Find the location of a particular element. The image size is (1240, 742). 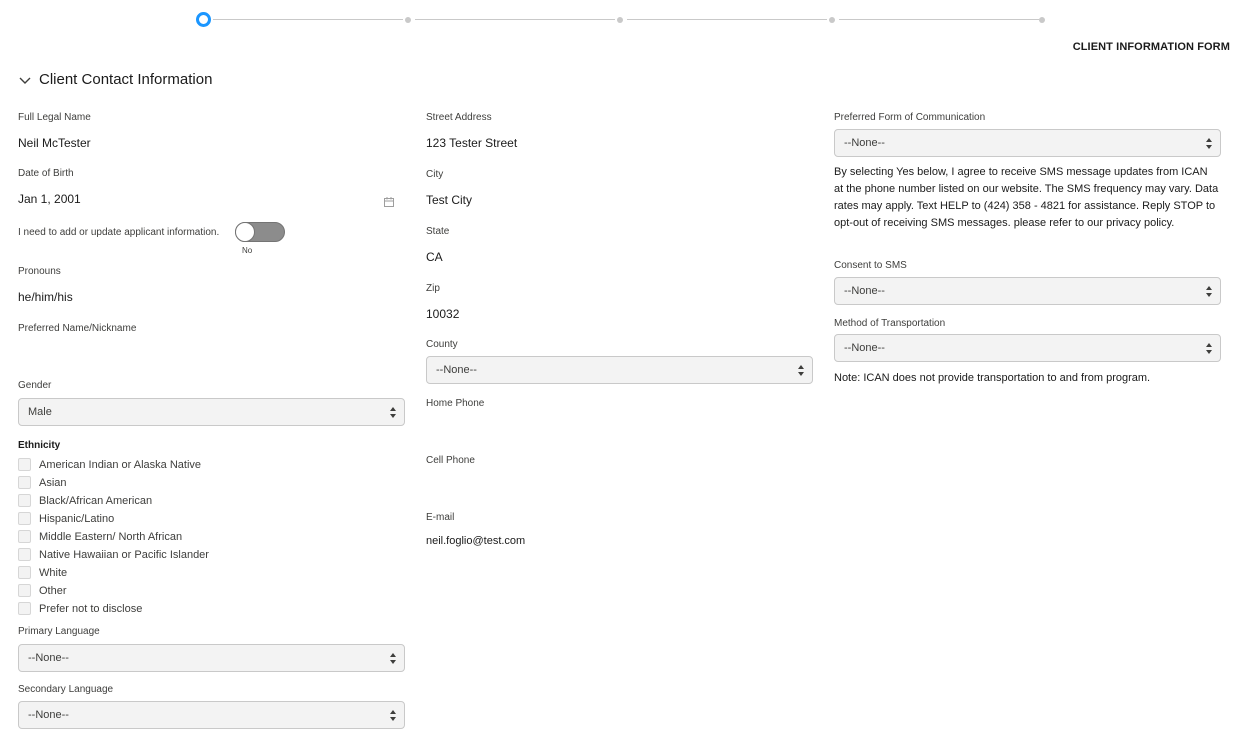

gender-value: Male is located at coordinates (40, 412).